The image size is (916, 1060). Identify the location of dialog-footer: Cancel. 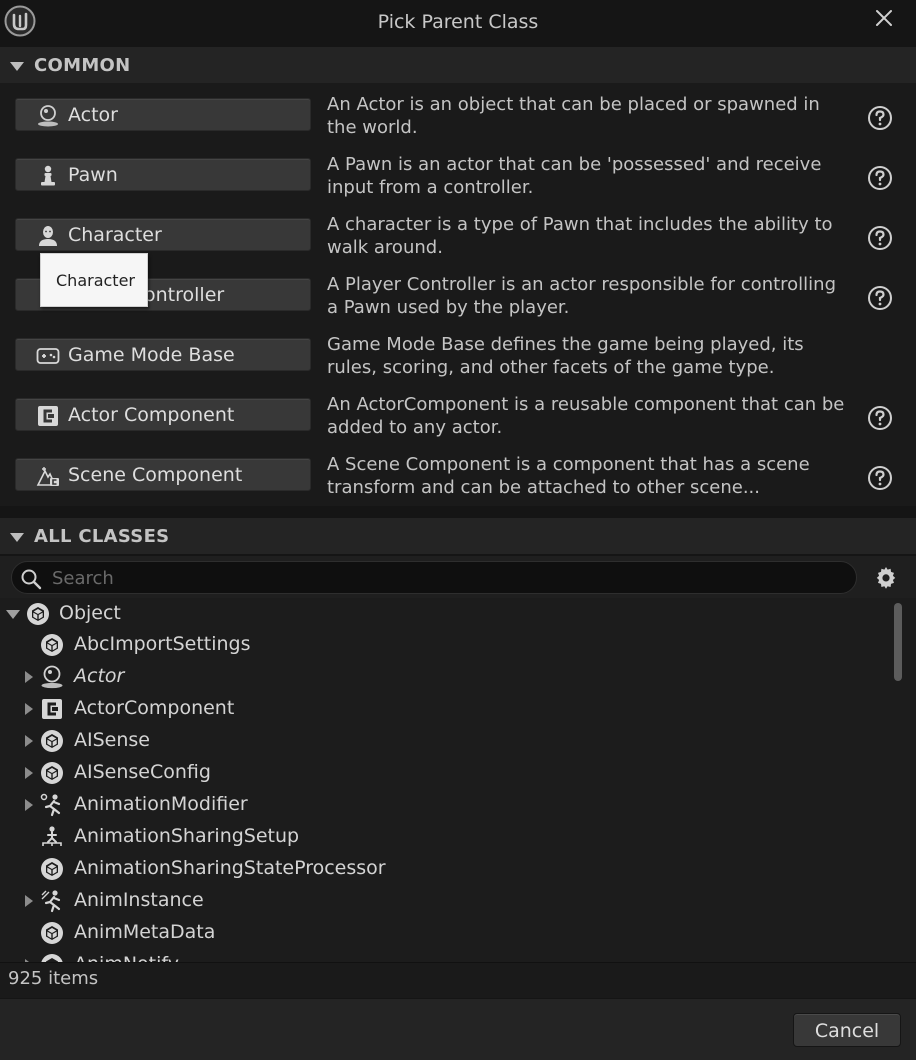
(458, 1029).